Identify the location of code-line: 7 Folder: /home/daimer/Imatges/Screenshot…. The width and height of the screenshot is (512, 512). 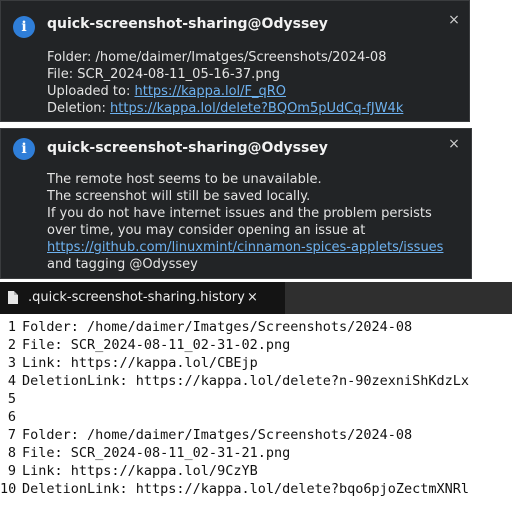
(256, 435).